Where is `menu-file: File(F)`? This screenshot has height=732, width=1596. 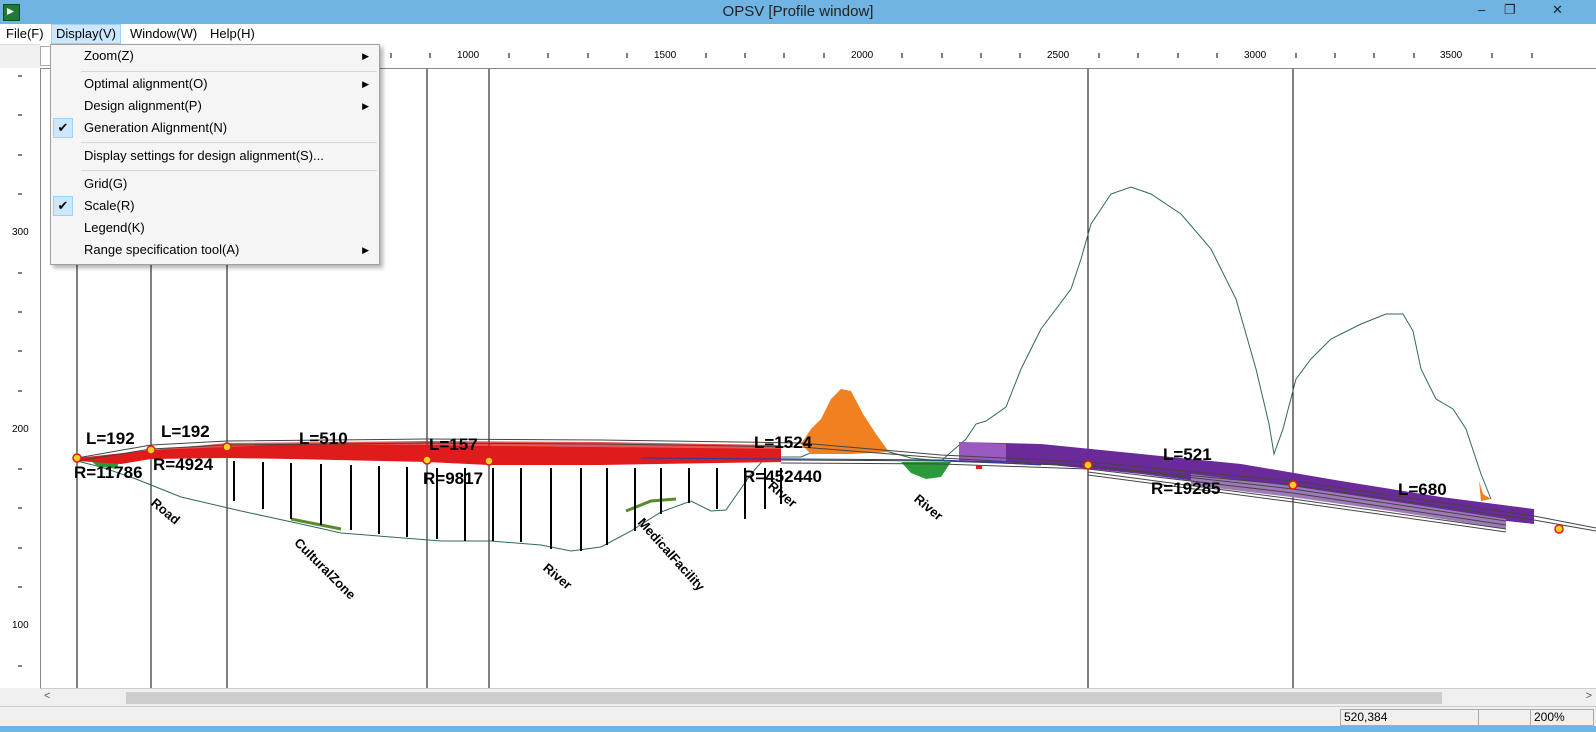
menu-file: File(F) is located at coordinates (25, 34).